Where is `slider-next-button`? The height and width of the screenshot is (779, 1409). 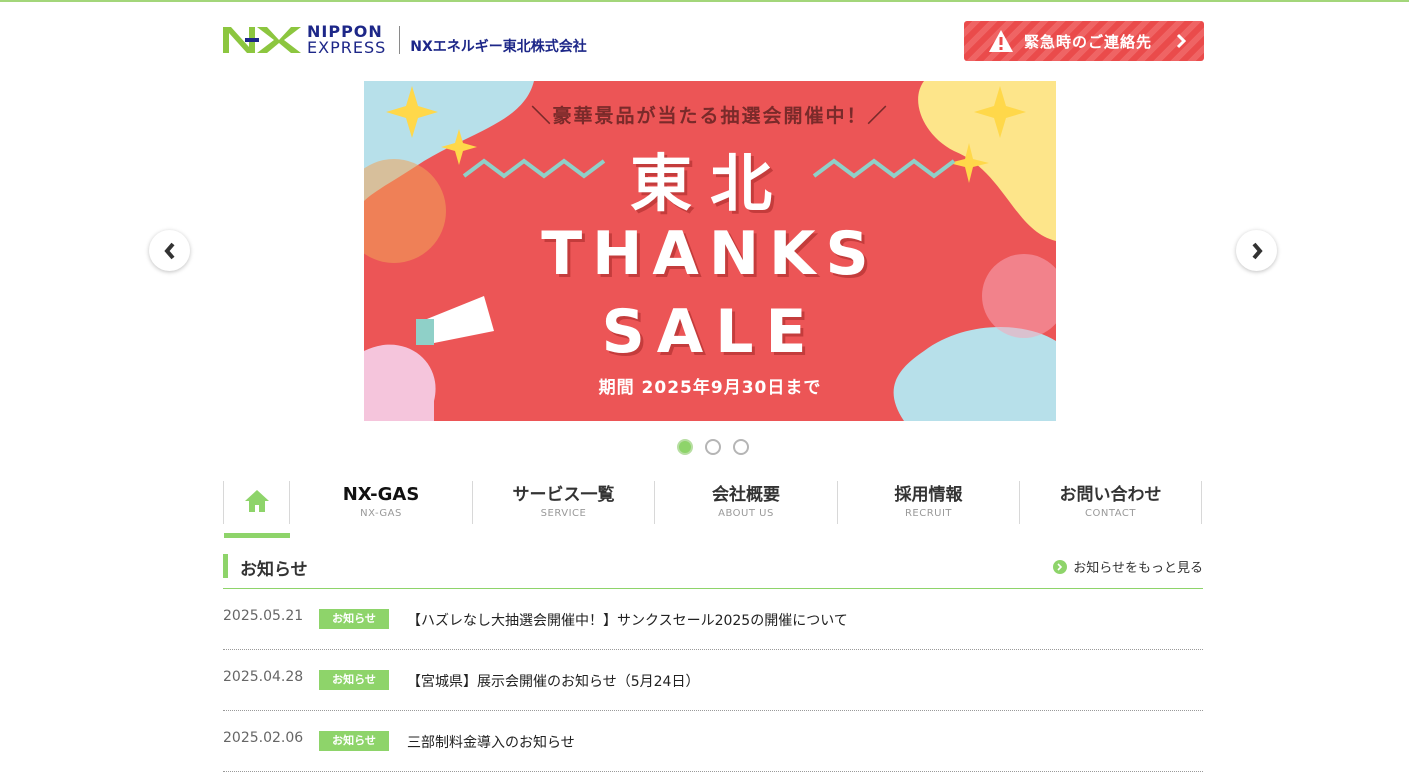 slider-next-button is located at coordinates (1256, 250).